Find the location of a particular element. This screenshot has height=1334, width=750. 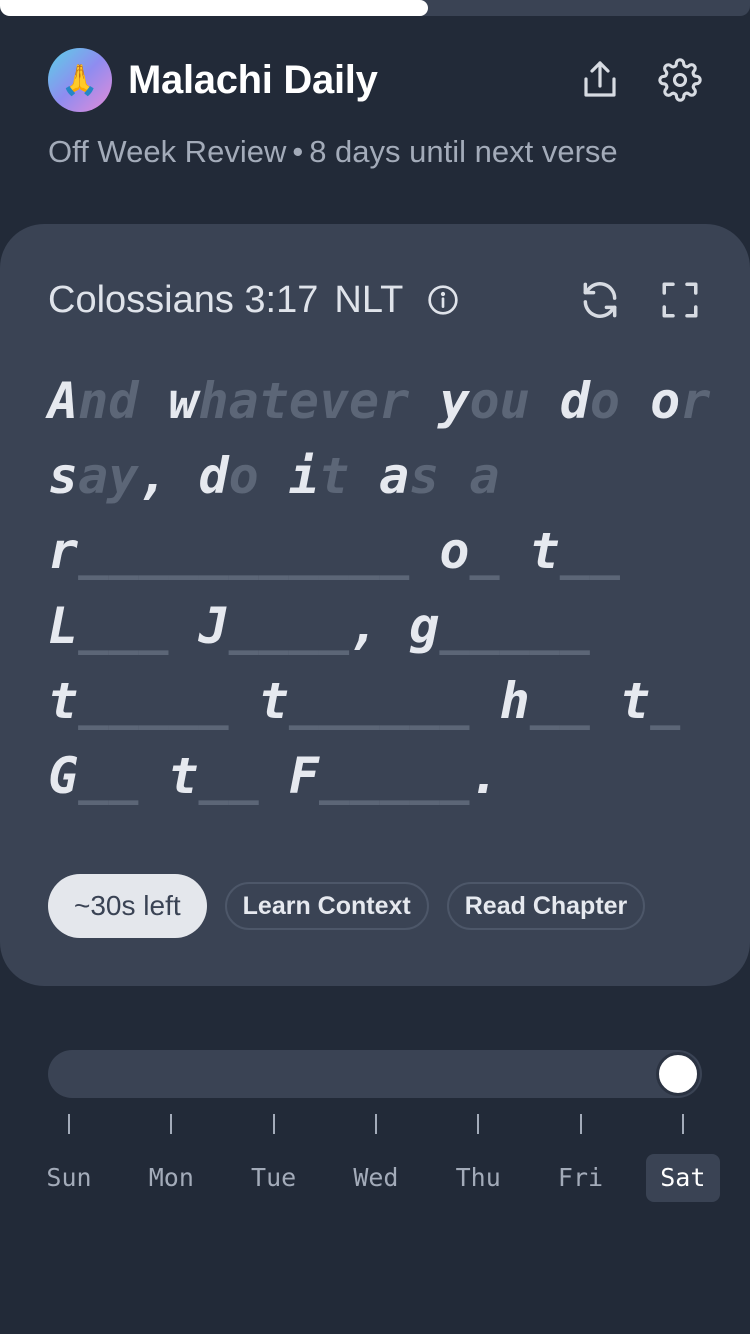

app-header: 🙏 Malachi Daily is located at coordinates (375, 80).